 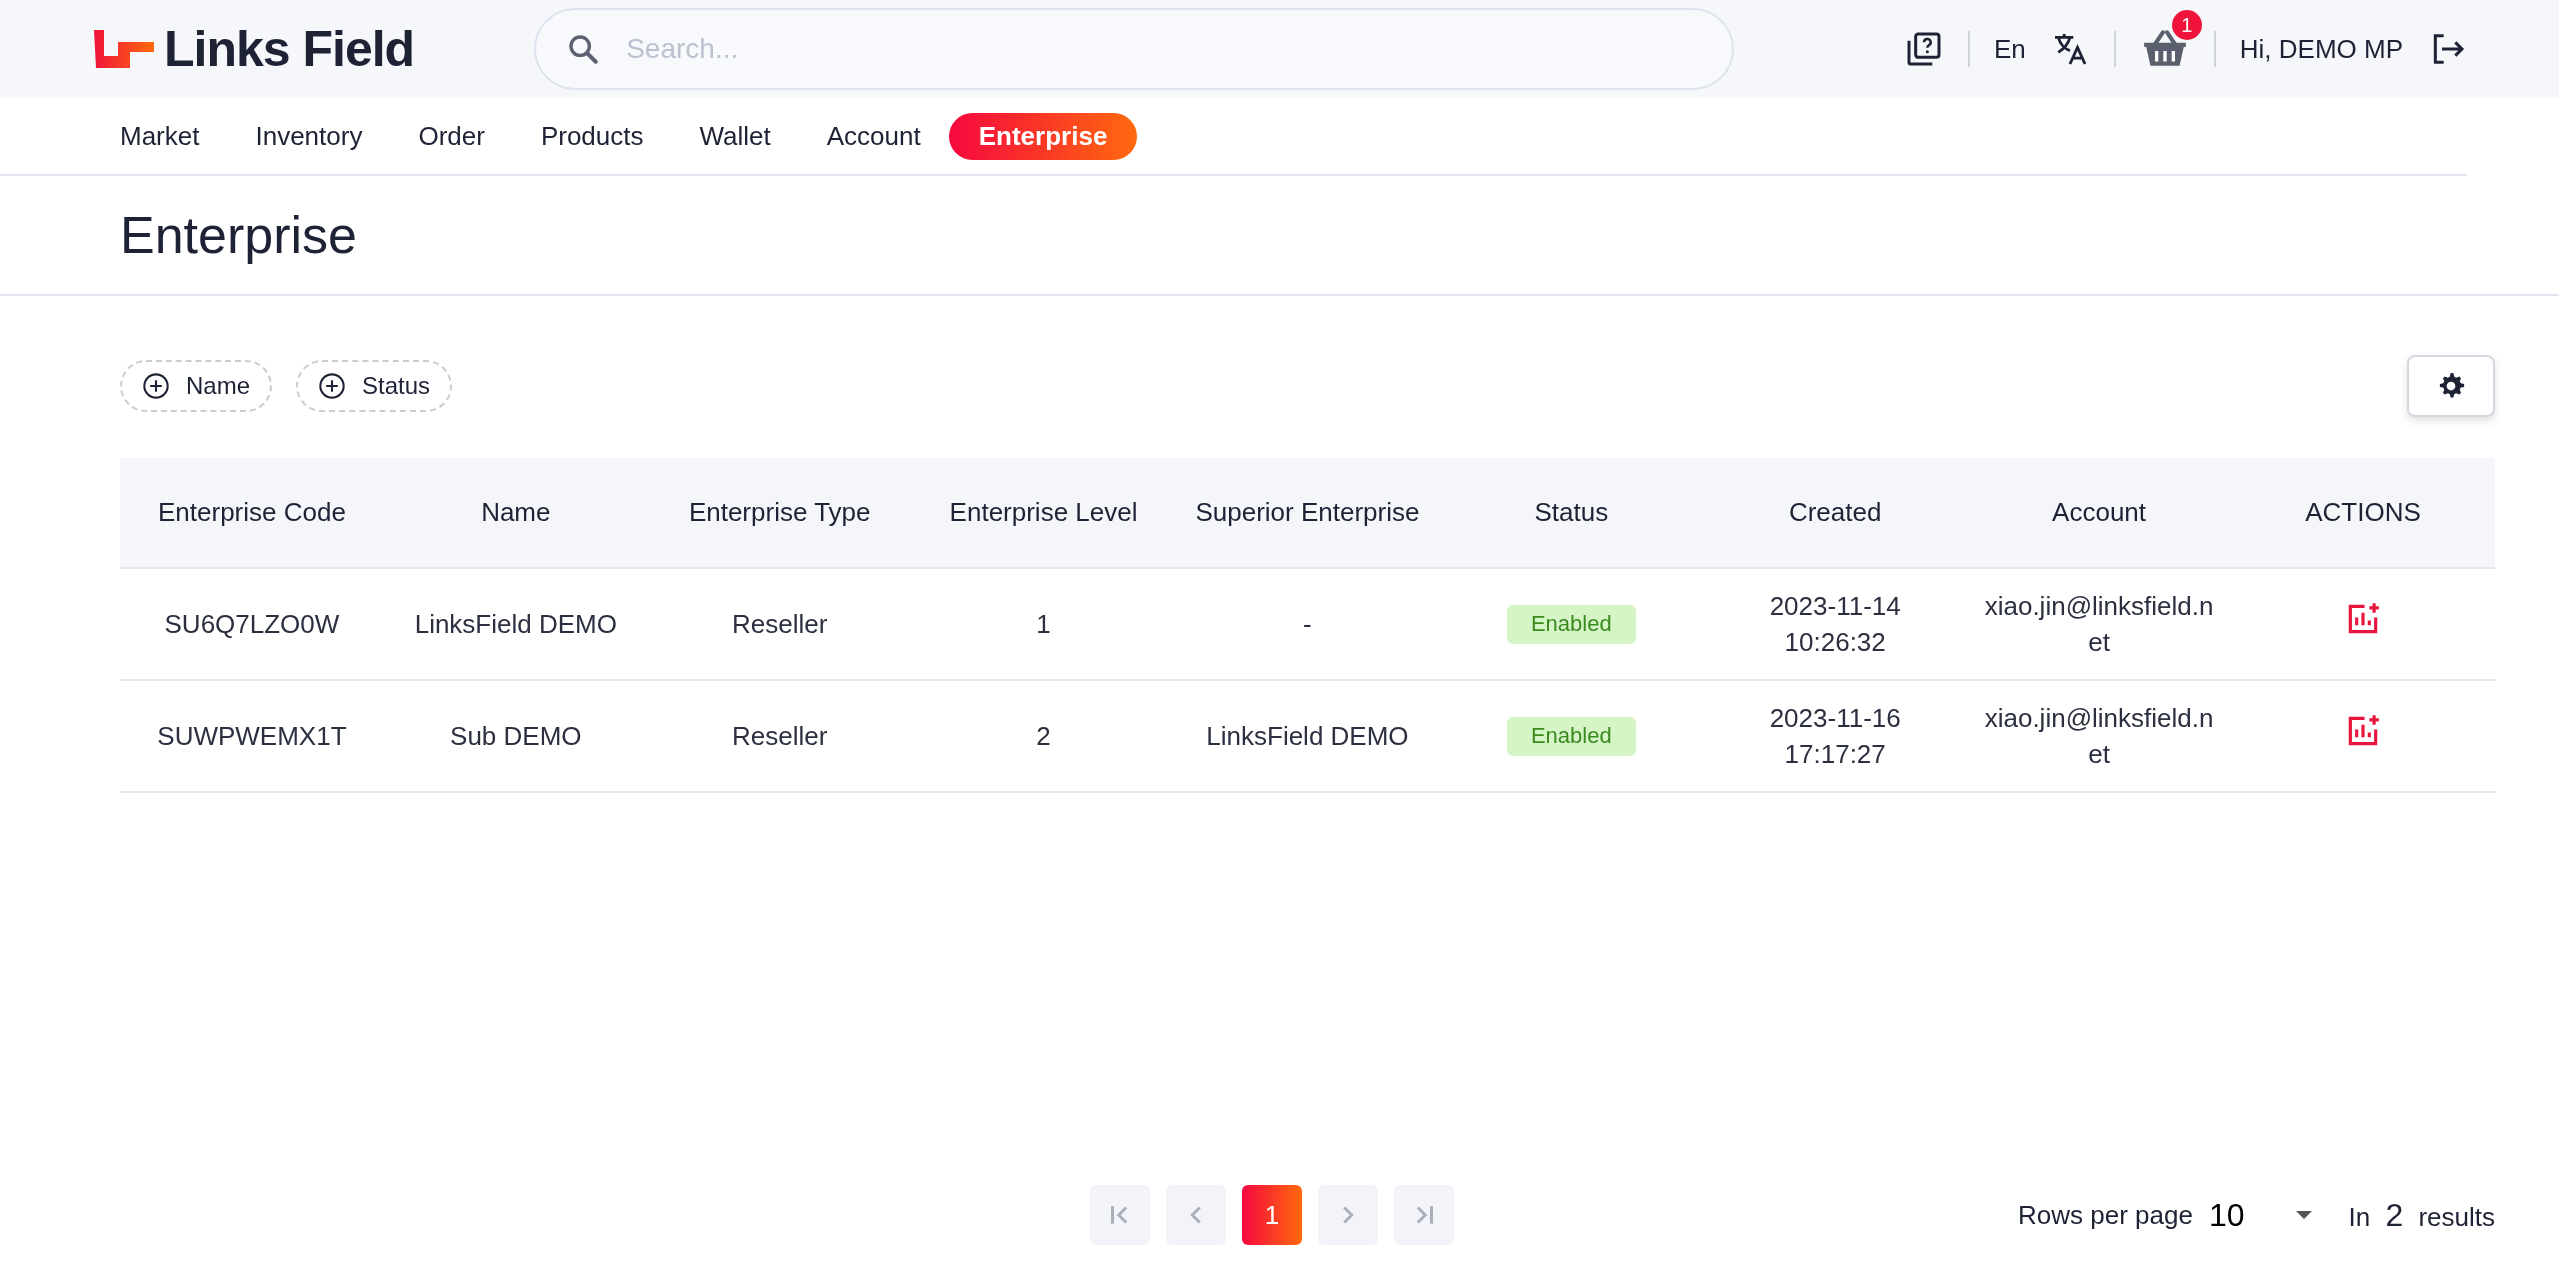 What do you see at coordinates (252, 624) in the screenshot?
I see `code-cell: SU6Q7LZO0W` at bounding box center [252, 624].